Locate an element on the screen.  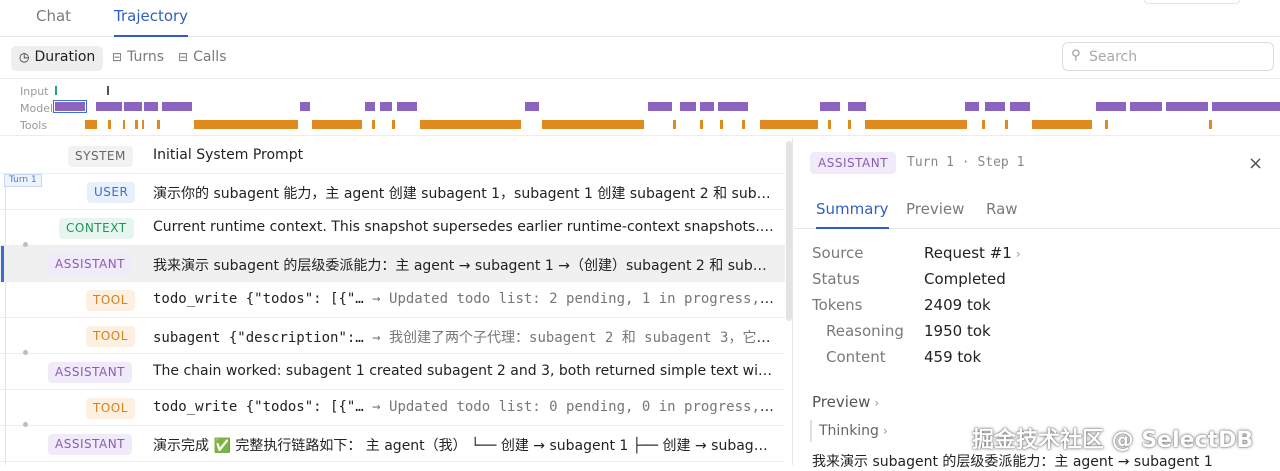
turn-tag: Turn 1 is located at coordinates (23, 180).